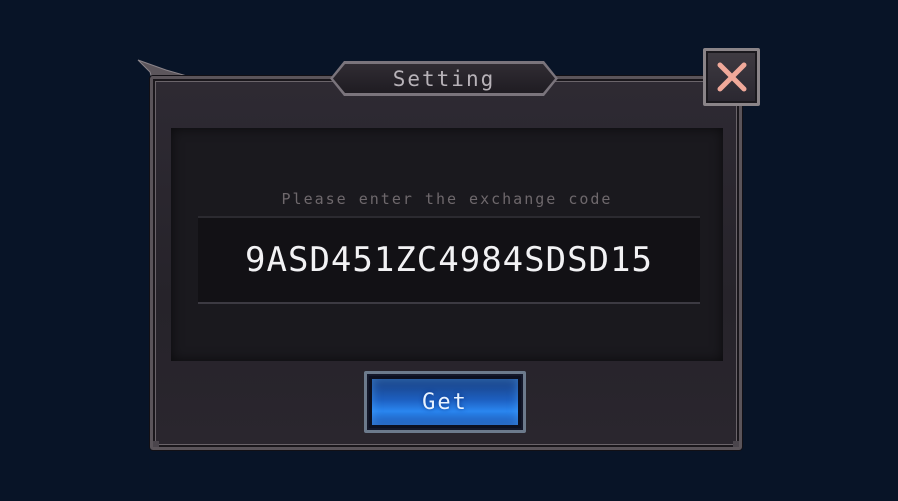 This screenshot has height=501, width=898. I want to click on exchange-code-prompt: Please enter the exchange code, so click(447, 199).